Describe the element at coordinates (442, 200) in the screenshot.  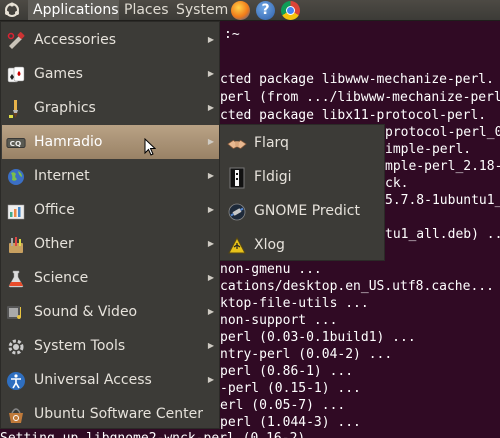
I see `terminal-line: 5.7.8-1ubuntu1_` at that location.